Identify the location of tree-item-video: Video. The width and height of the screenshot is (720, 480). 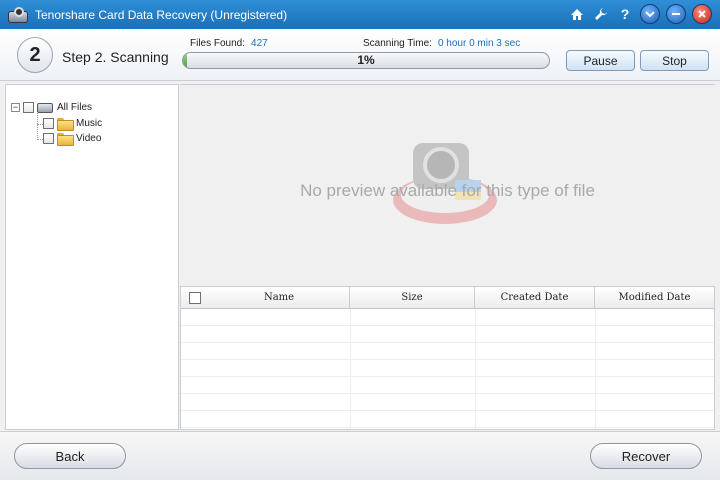
(72, 139).